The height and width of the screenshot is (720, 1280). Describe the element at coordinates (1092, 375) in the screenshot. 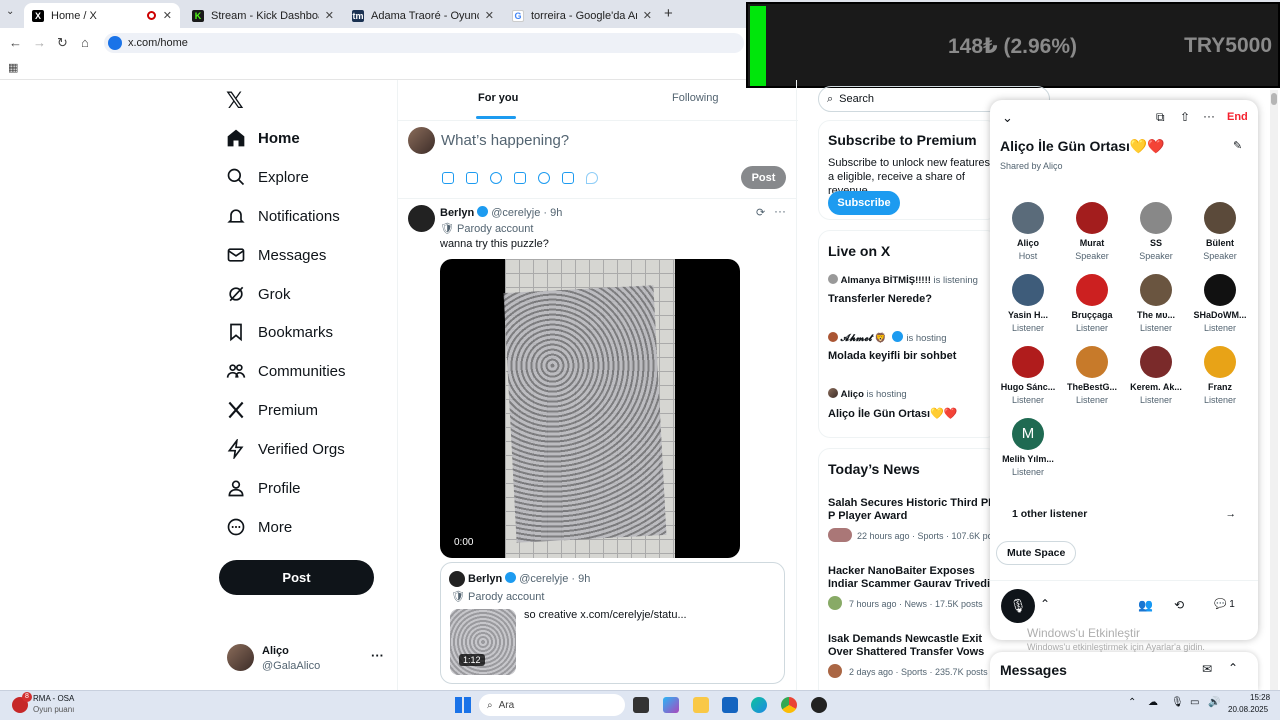

I see `listener-avatar: TheBestG... Listener` at that location.